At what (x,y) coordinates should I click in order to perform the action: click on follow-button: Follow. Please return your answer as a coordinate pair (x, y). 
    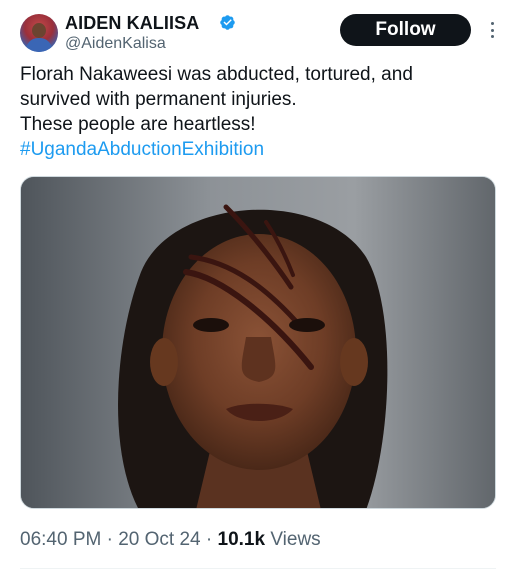
    Looking at the image, I should click on (405, 30).